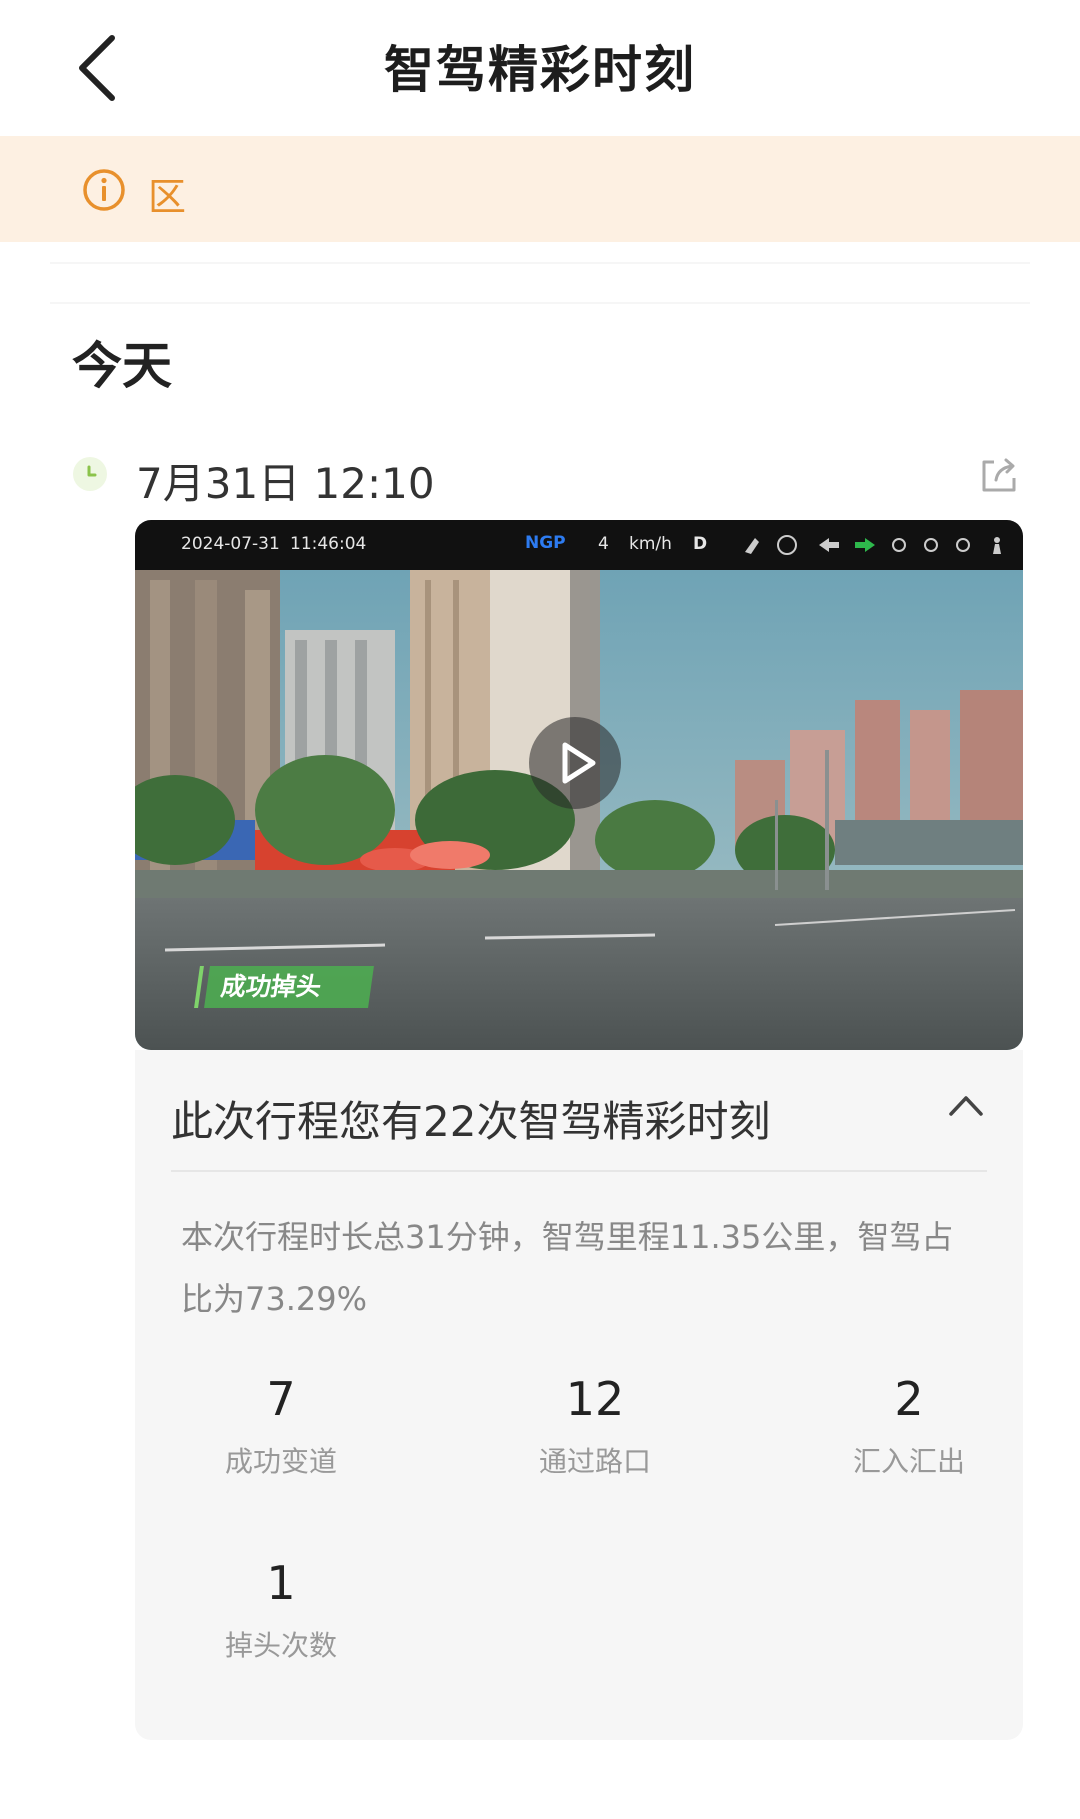 The height and width of the screenshot is (1819, 1080). I want to click on video-time: 11:46:04, so click(328, 544).